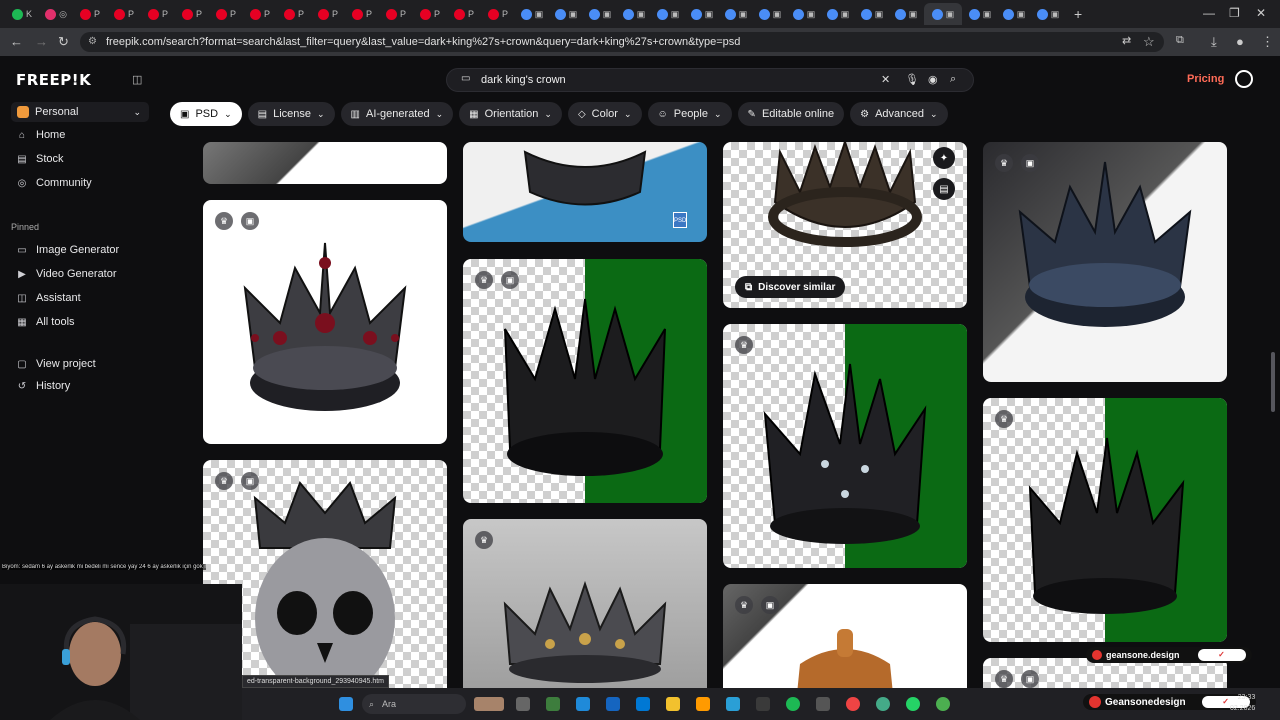  What do you see at coordinates (56, 14) in the screenshot?
I see `browser-tab: ◎` at bounding box center [56, 14].